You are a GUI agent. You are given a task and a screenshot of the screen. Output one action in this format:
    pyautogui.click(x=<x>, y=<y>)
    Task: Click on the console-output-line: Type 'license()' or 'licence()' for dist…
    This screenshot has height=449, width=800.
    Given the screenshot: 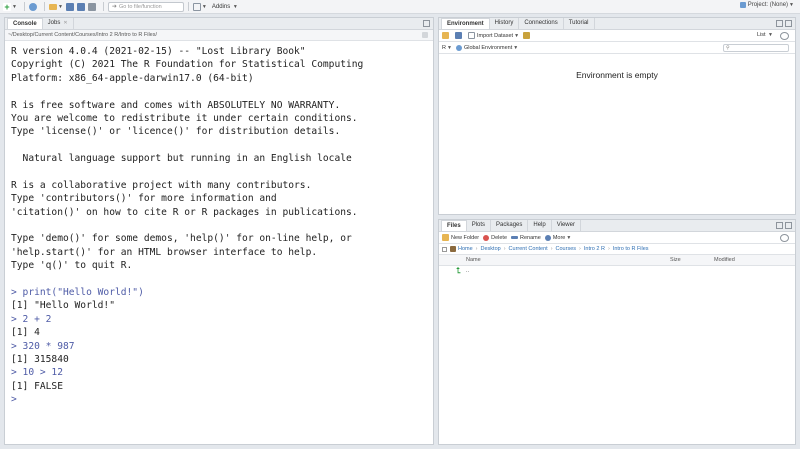 What is the action you would take?
    pyautogui.click(x=176, y=132)
    